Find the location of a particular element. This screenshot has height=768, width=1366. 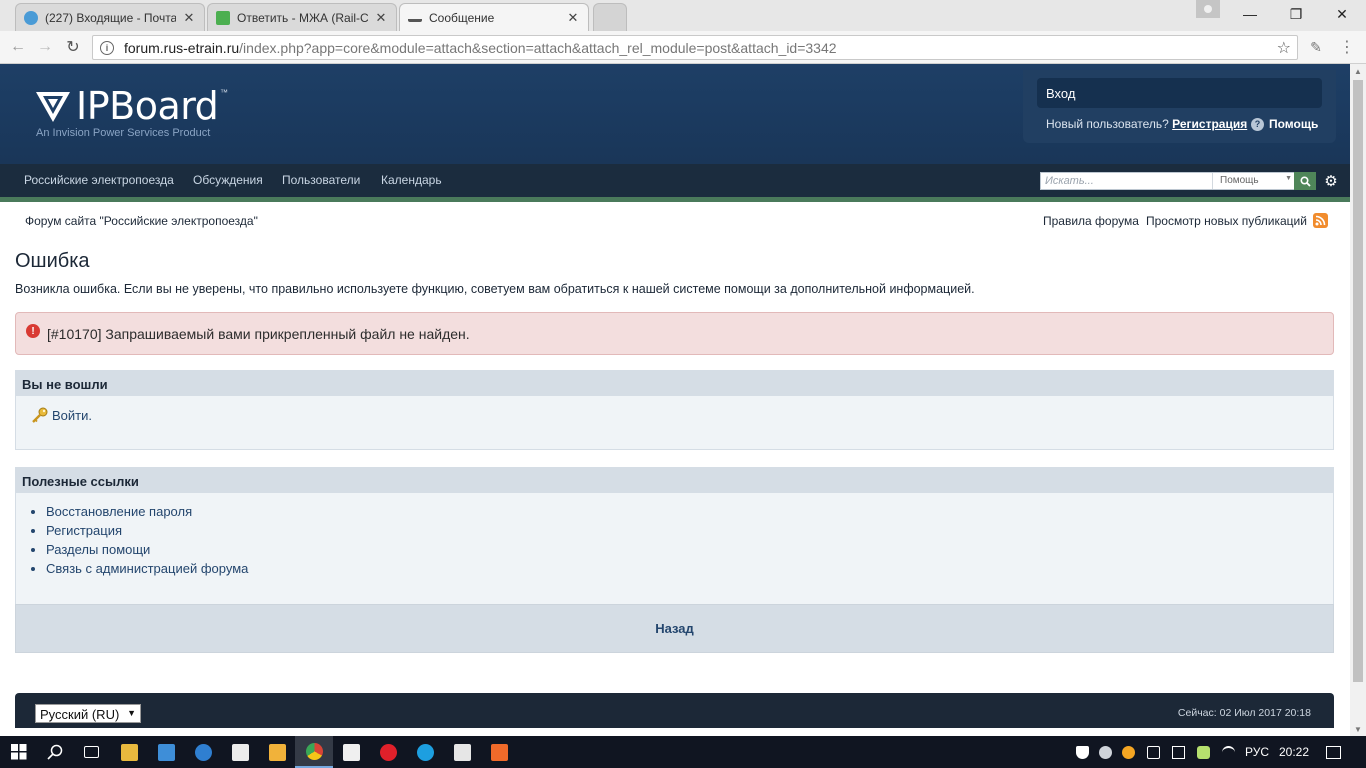

taskbar-store is located at coordinates (240, 752).